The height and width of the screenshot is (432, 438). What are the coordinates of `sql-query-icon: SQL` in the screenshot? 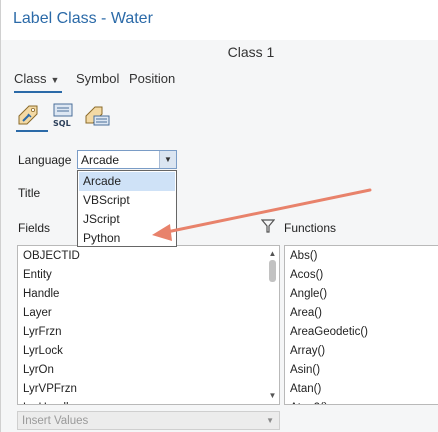 It's located at (64, 115).